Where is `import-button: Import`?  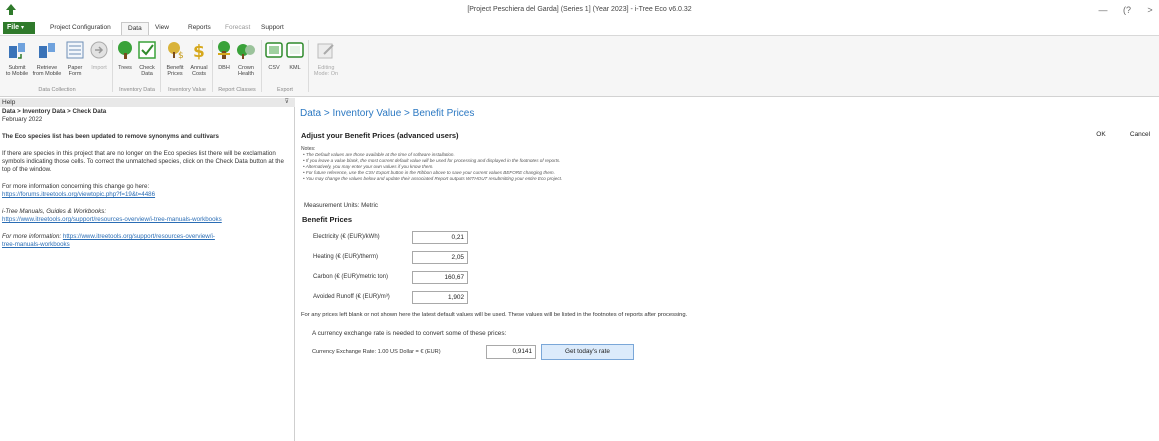 import-button: Import is located at coordinates (99, 55).